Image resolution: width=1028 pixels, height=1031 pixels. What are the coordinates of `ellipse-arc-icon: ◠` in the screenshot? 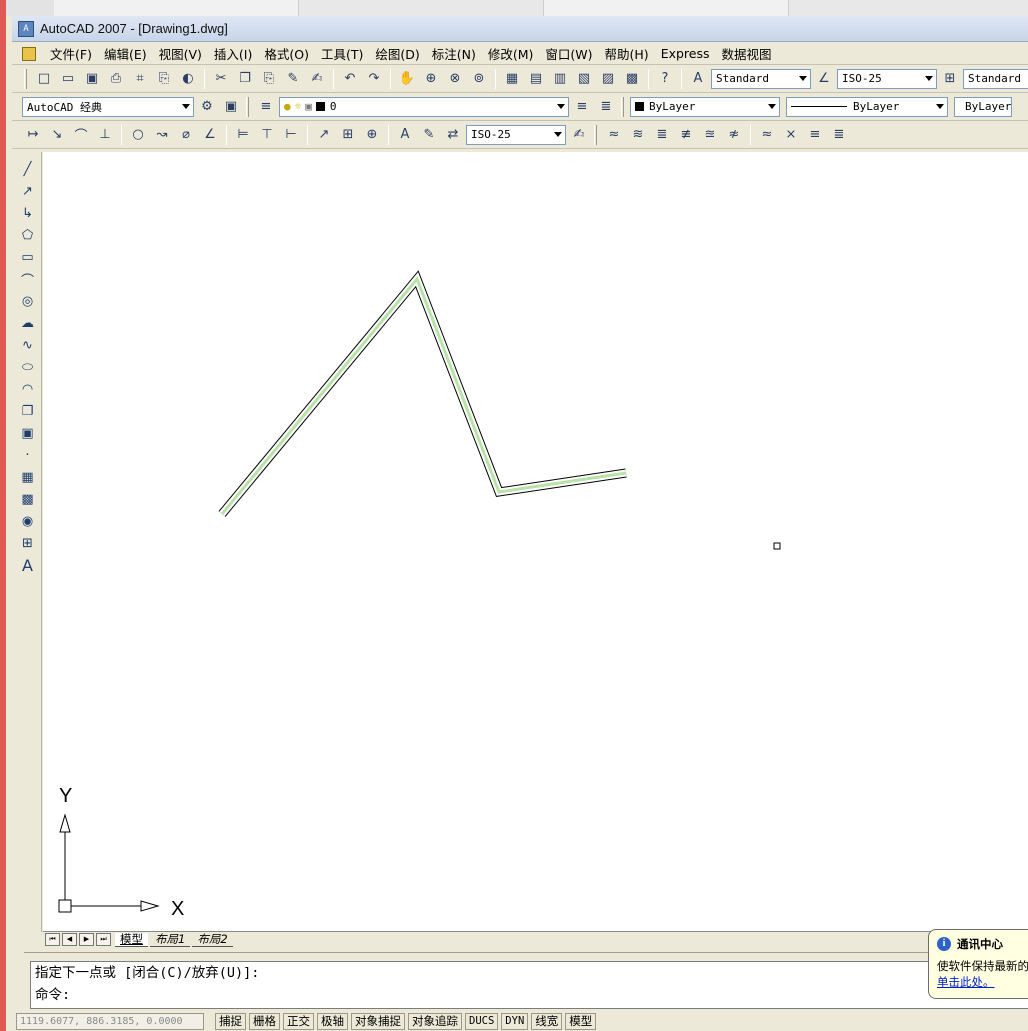 It's located at (28, 389).